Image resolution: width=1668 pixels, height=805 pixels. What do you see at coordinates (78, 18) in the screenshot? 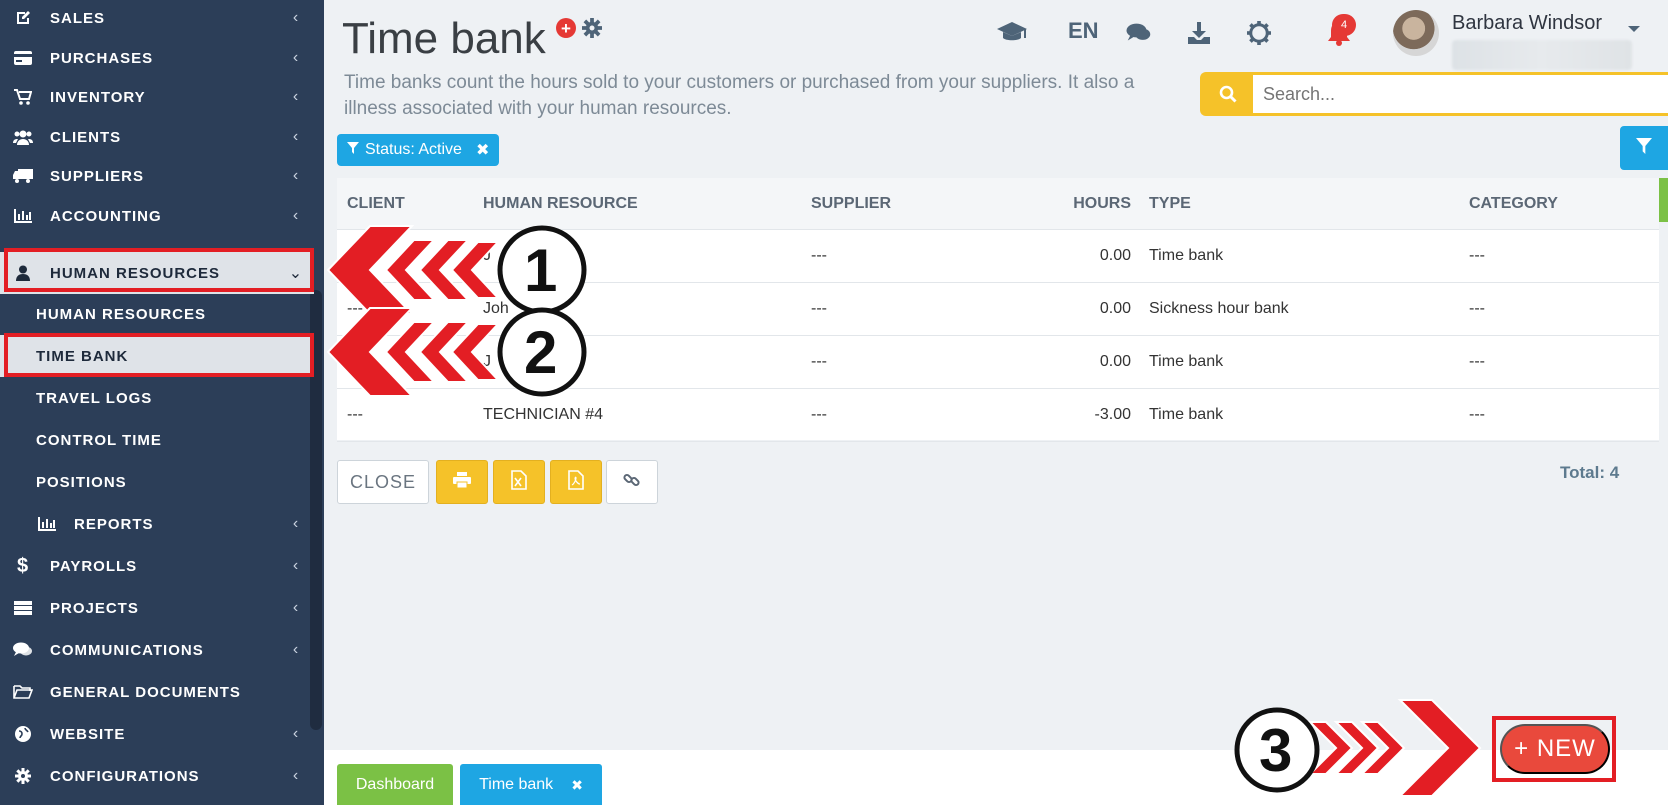
I see `sidebar-item-label: SALES` at bounding box center [78, 18].